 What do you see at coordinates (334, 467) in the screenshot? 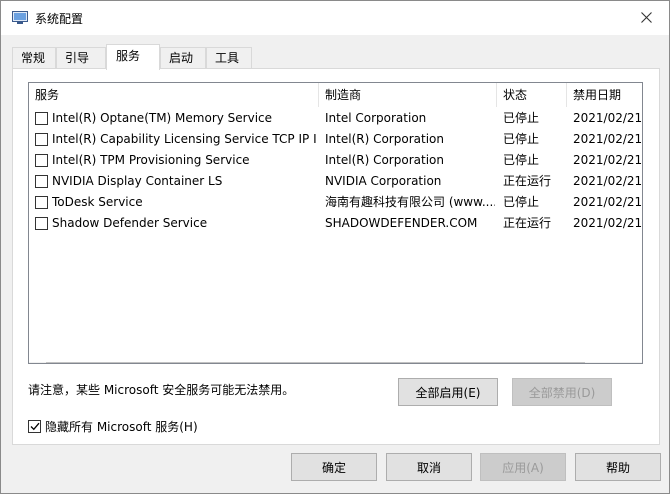
I see `ok-button: 确定` at bounding box center [334, 467].